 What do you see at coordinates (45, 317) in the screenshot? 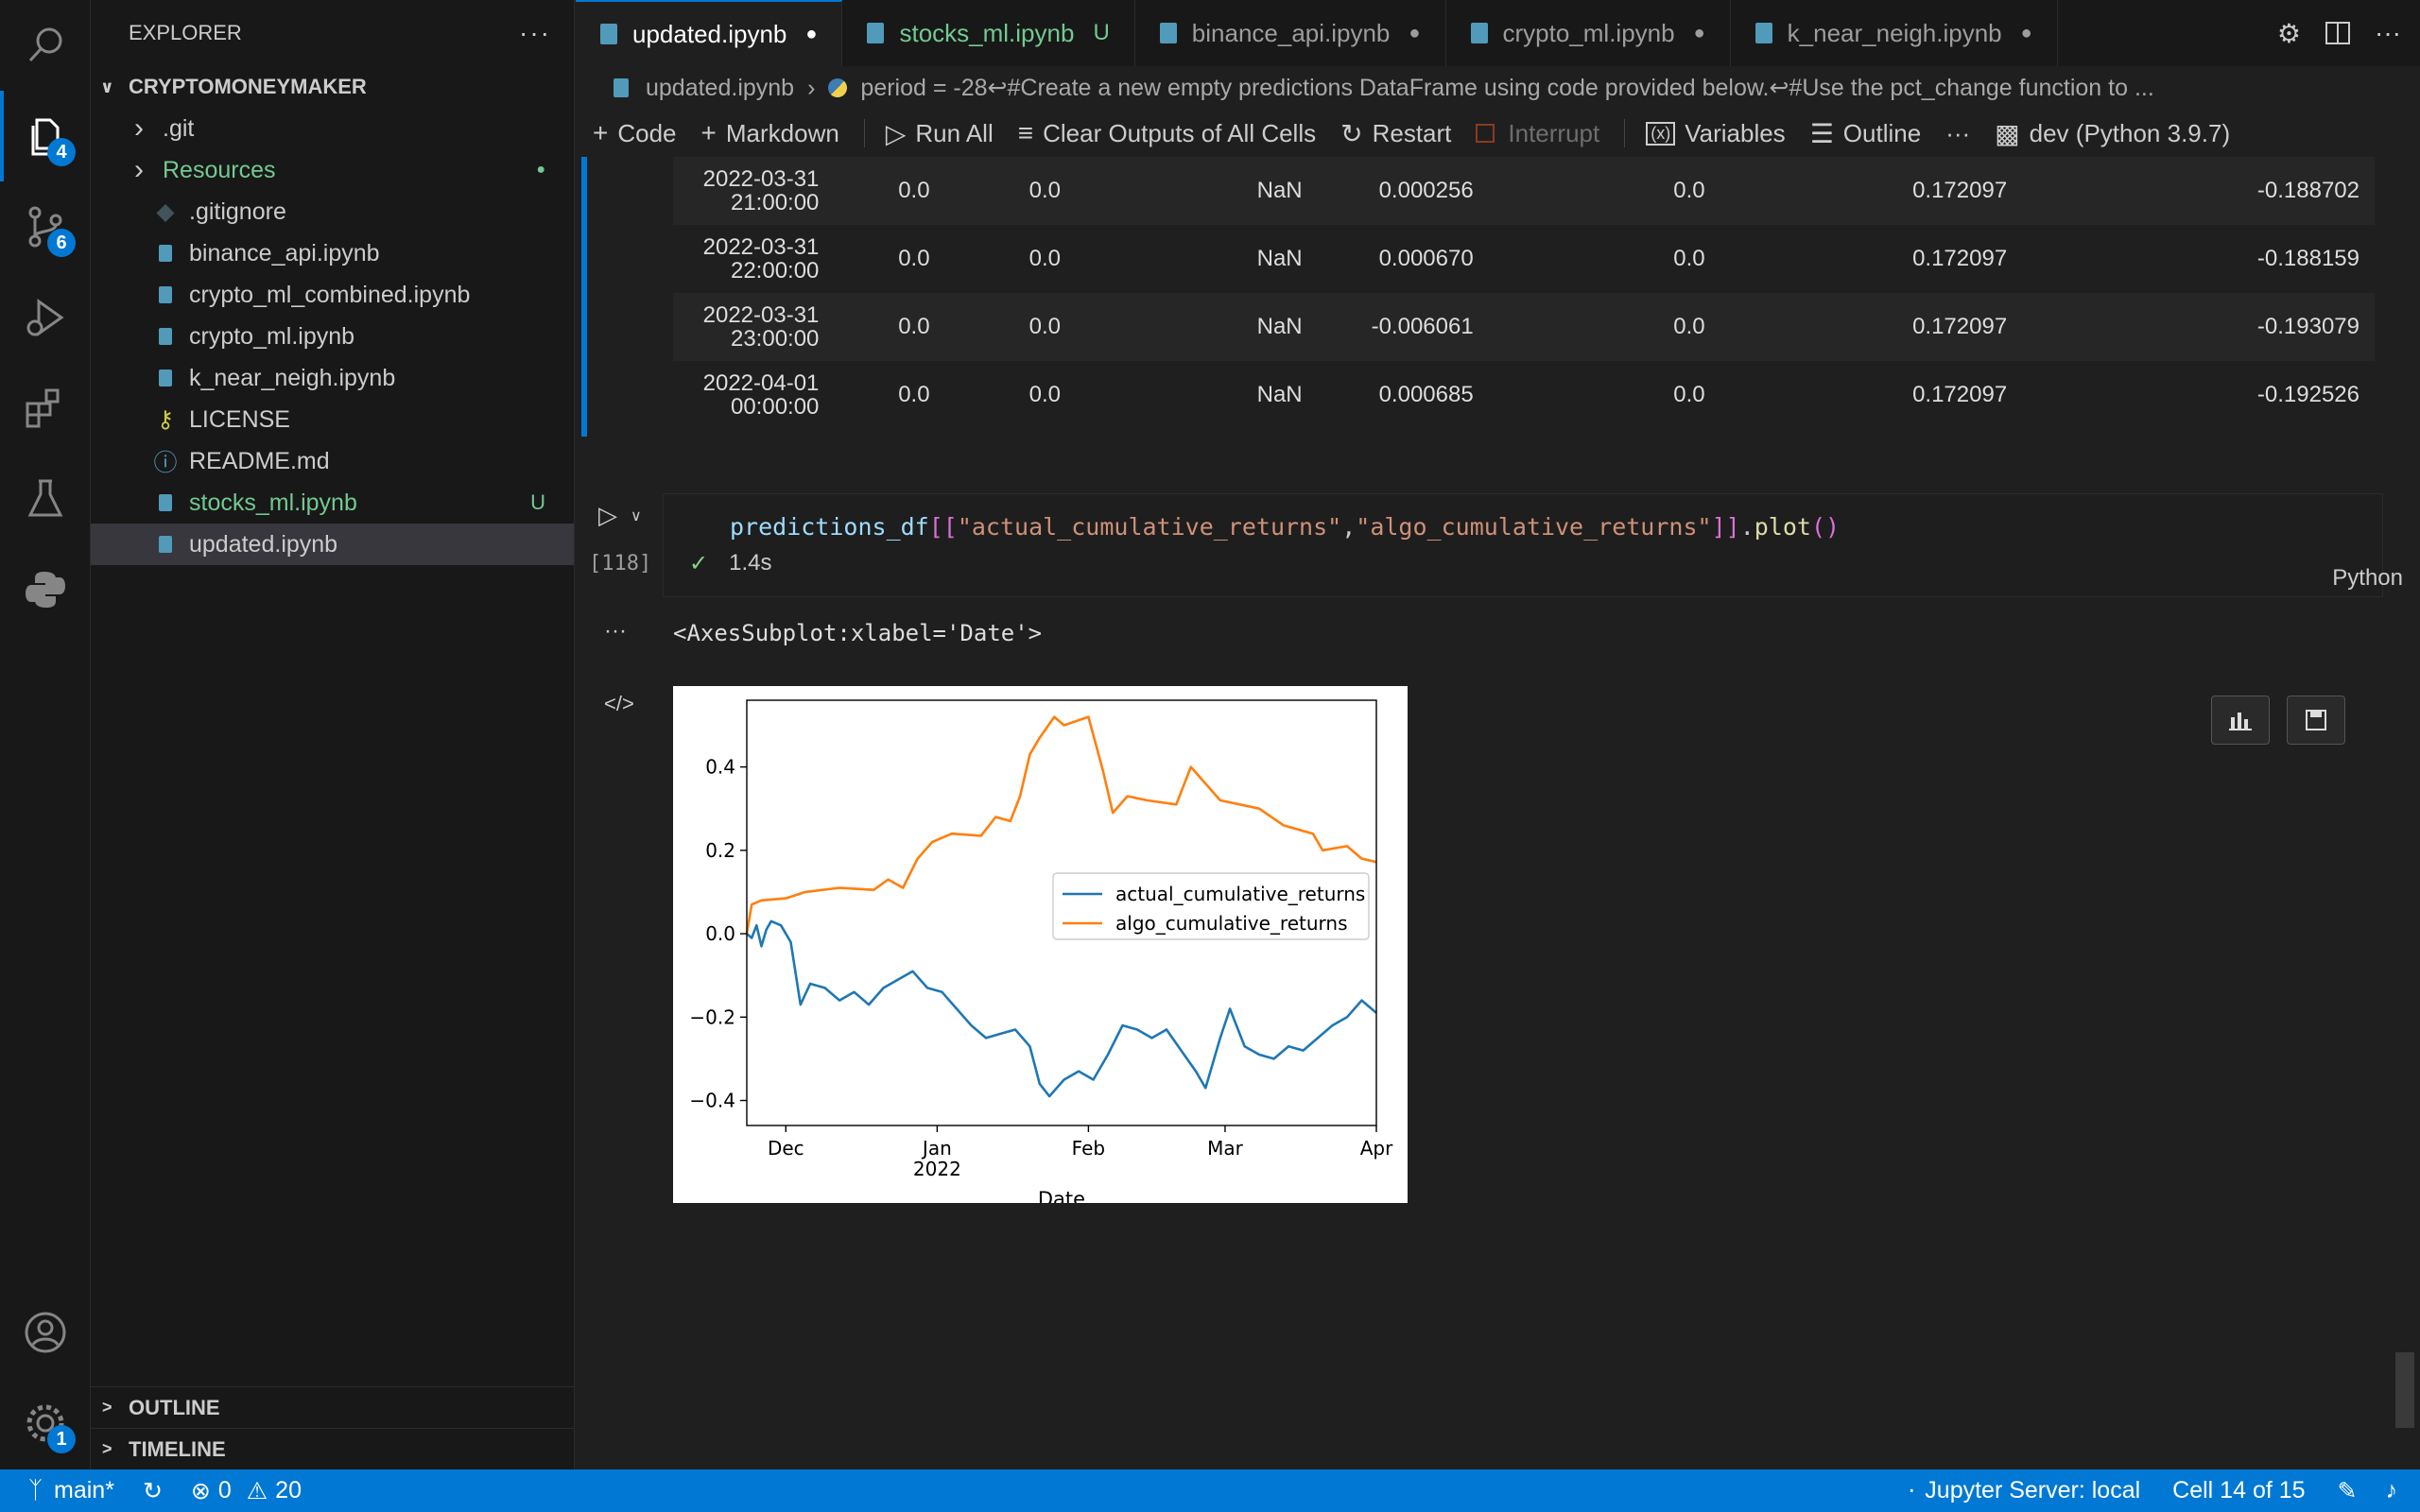
I see `run-debug-icon` at bounding box center [45, 317].